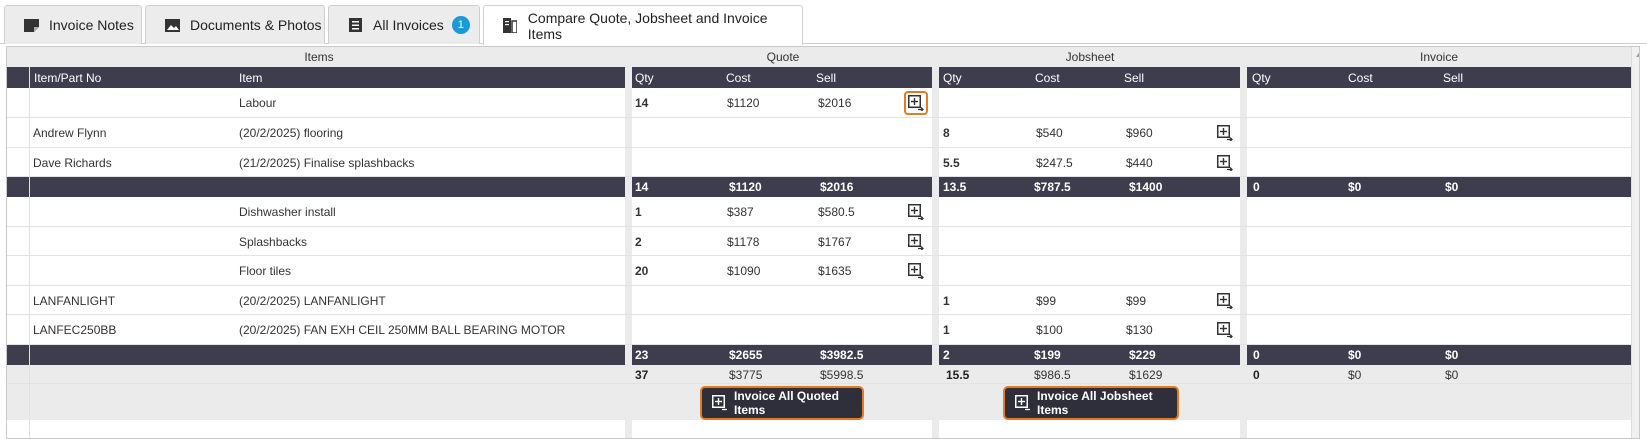 The width and height of the screenshot is (1647, 439). Describe the element at coordinates (74, 301) in the screenshot. I see `part-number: LANFANLIGHT` at that location.